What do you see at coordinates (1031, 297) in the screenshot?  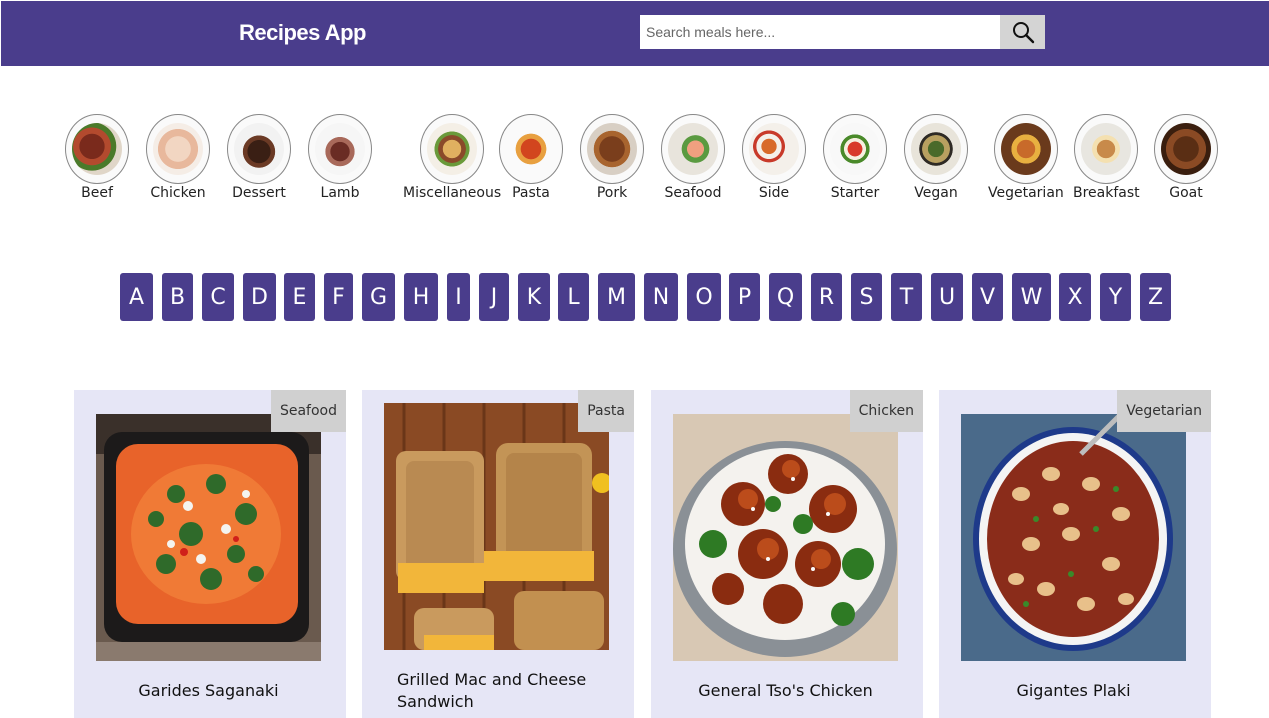 I see `letter-w: W` at bounding box center [1031, 297].